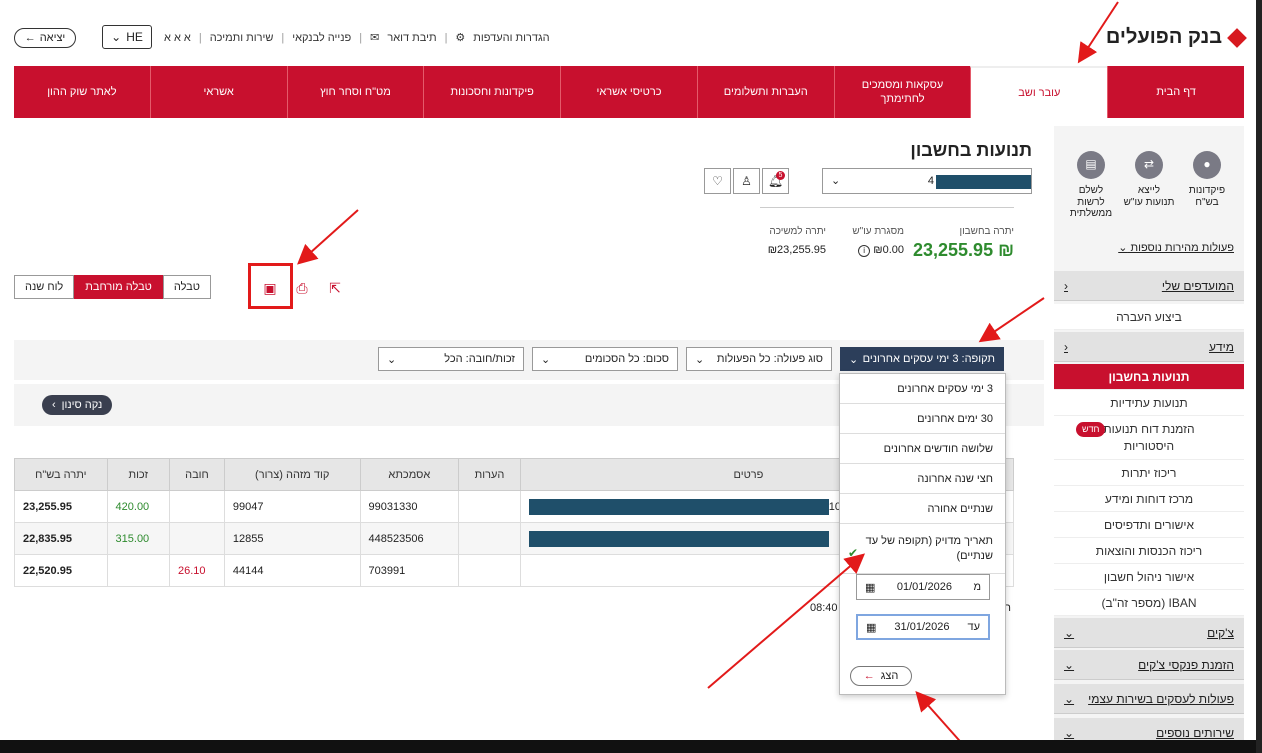 The height and width of the screenshot is (753, 1262). Describe the element at coordinates (1259, 376) in the screenshot. I see `screen-right-edge` at that location.